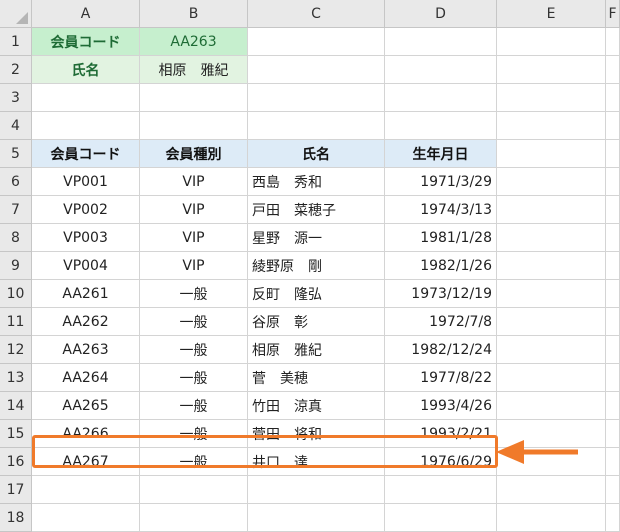  What do you see at coordinates (16, 14) in the screenshot?
I see `select-all-corner` at bounding box center [16, 14].